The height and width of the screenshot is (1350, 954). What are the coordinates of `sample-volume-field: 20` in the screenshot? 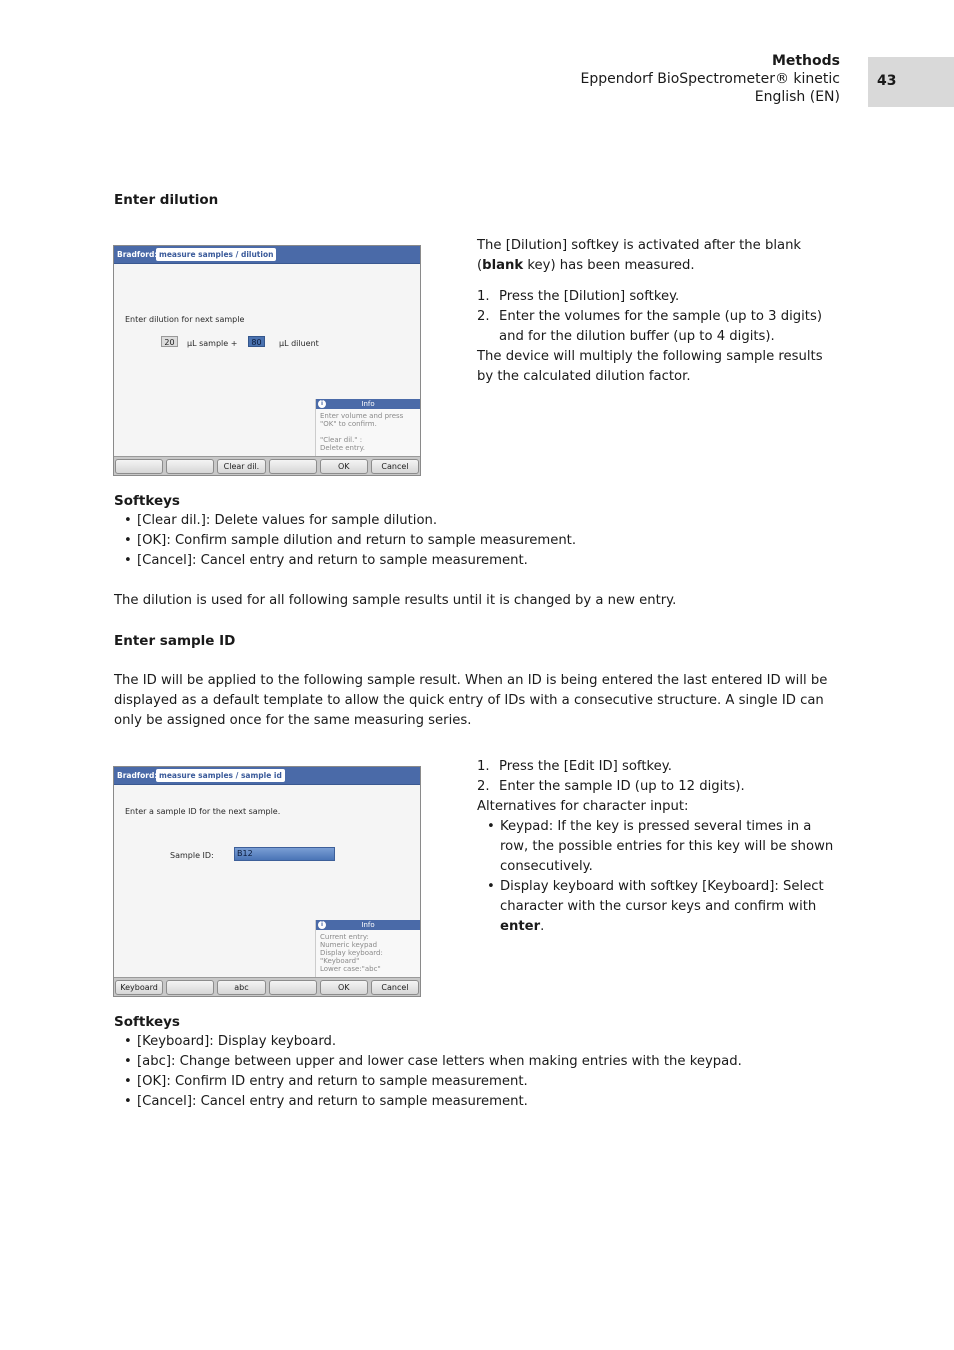 It's located at (169, 341).